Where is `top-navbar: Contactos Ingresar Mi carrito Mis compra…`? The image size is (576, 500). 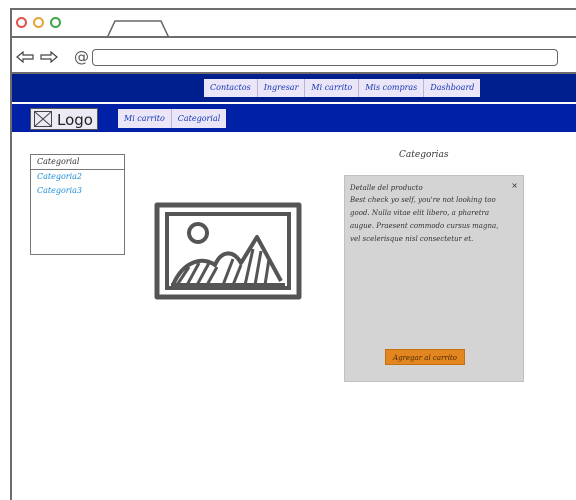 top-navbar: Contactos Ingresar Mi carrito Mis compra… is located at coordinates (294, 88).